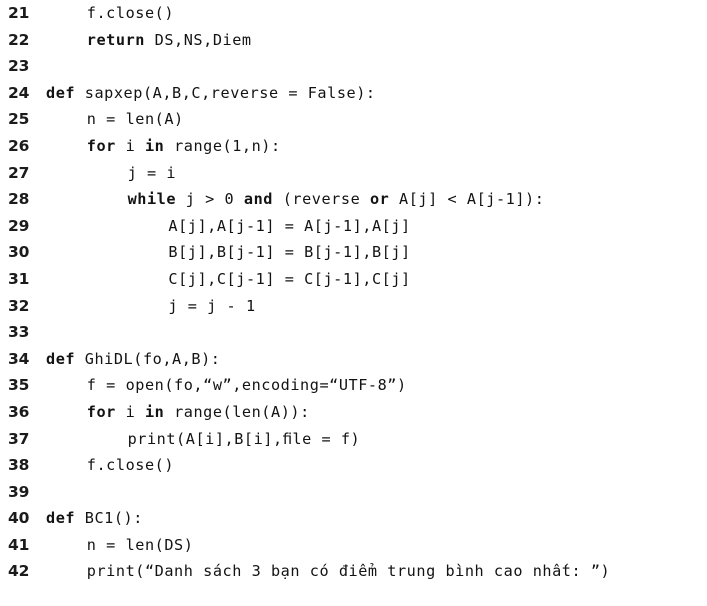 The height and width of the screenshot is (606, 707). I want to click on line-number: 24, so click(19, 92).